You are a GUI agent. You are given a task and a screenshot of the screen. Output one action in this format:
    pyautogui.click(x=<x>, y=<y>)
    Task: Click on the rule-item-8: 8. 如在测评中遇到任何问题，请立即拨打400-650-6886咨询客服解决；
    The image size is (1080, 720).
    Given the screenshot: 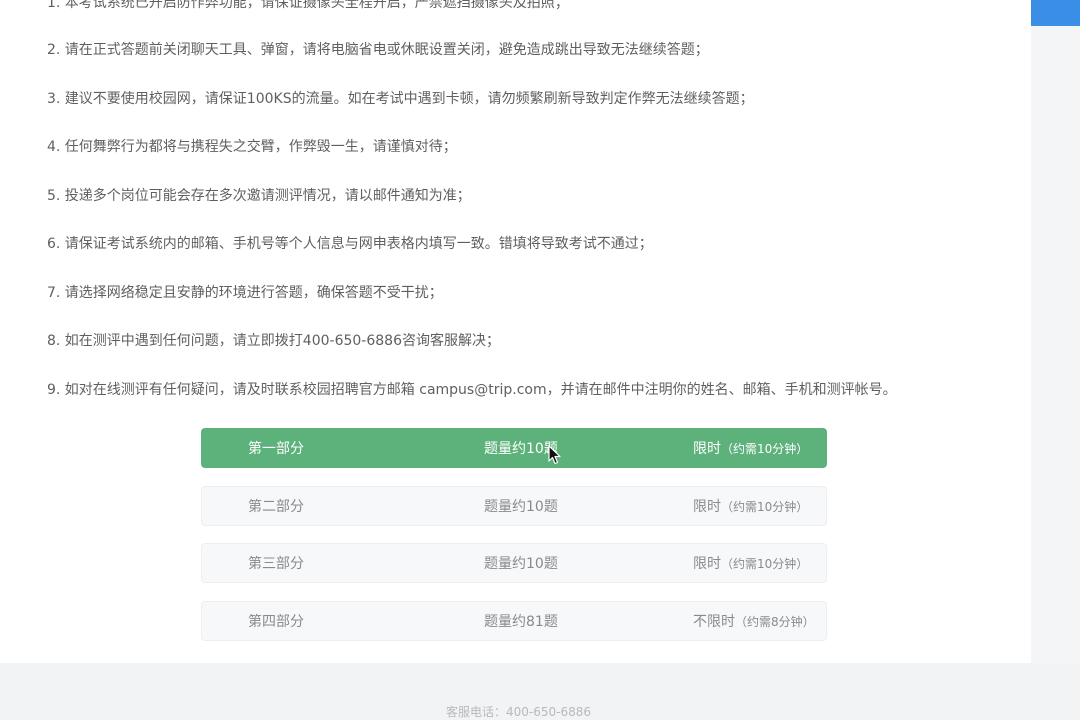 What is the action you would take?
    pyautogui.click(x=273, y=341)
    